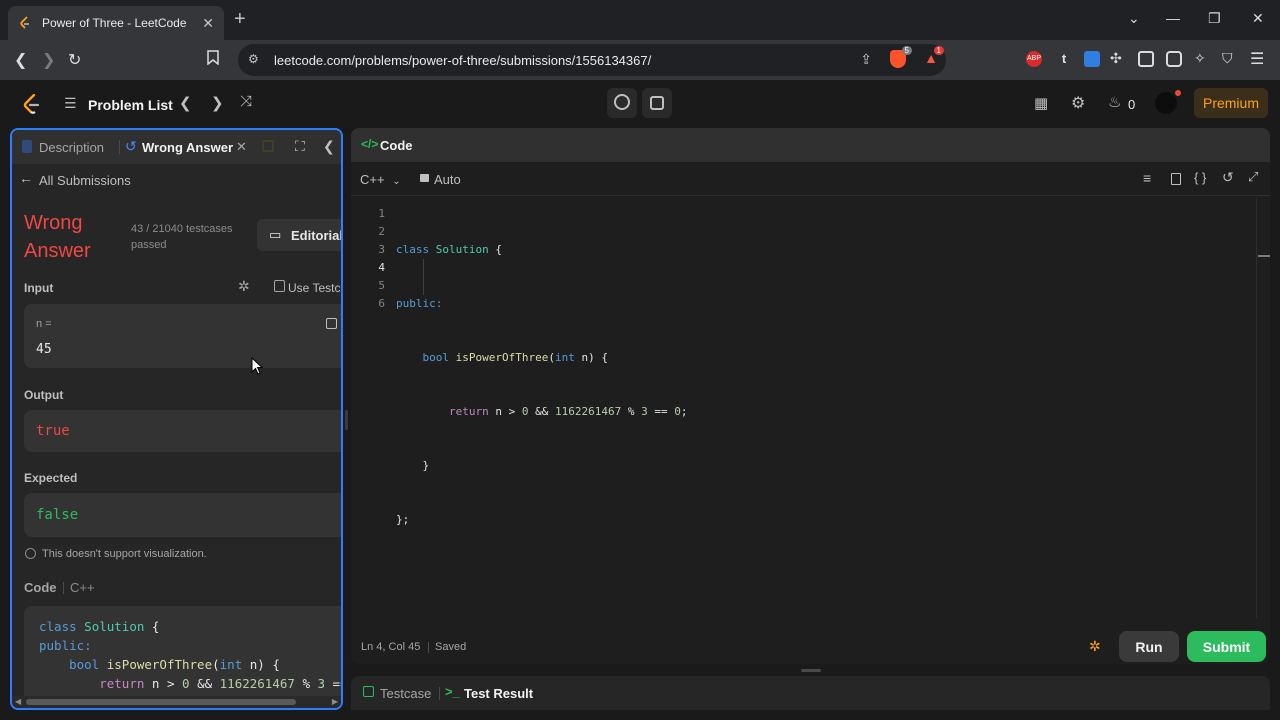 This screenshot has height=720, width=1280. I want to click on book-icon: ▭, so click(275, 234).